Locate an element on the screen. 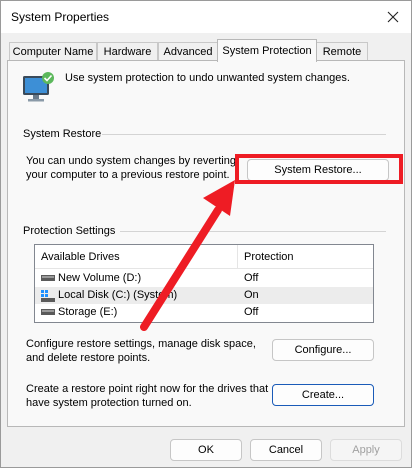 Image resolution: width=412 pixels, height=468 pixels. button-label: OK is located at coordinates (206, 450).